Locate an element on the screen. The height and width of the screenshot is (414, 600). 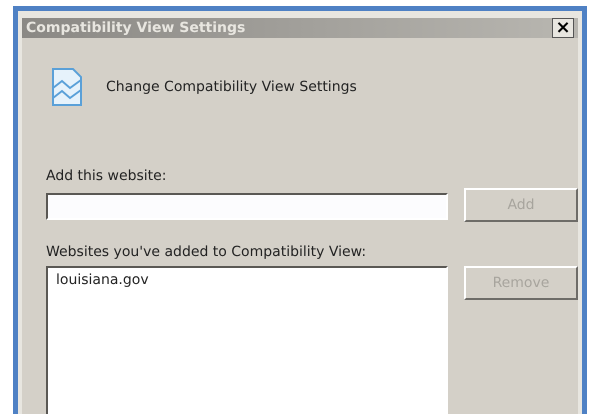
close-button: × is located at coordinates (563, 28).